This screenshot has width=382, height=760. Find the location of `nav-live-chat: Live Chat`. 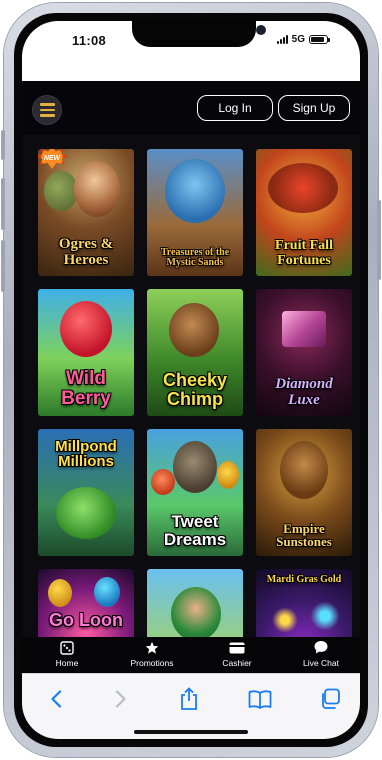

nav-live-chat: Live Chat is located at coordinates (321, 654).